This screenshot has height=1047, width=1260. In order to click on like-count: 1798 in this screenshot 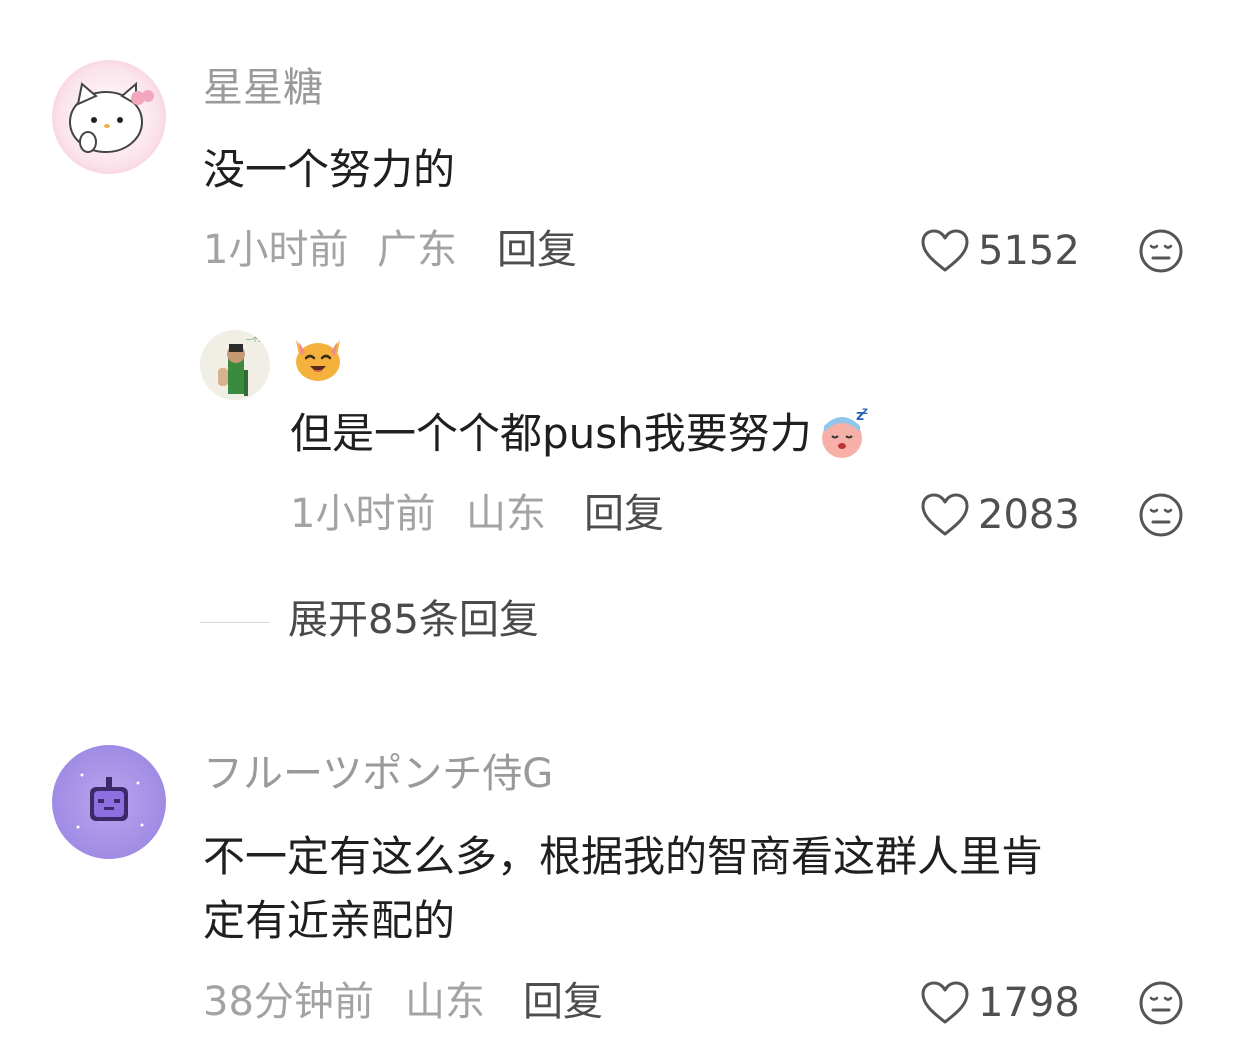, I will do `click(1029, 1003)`.